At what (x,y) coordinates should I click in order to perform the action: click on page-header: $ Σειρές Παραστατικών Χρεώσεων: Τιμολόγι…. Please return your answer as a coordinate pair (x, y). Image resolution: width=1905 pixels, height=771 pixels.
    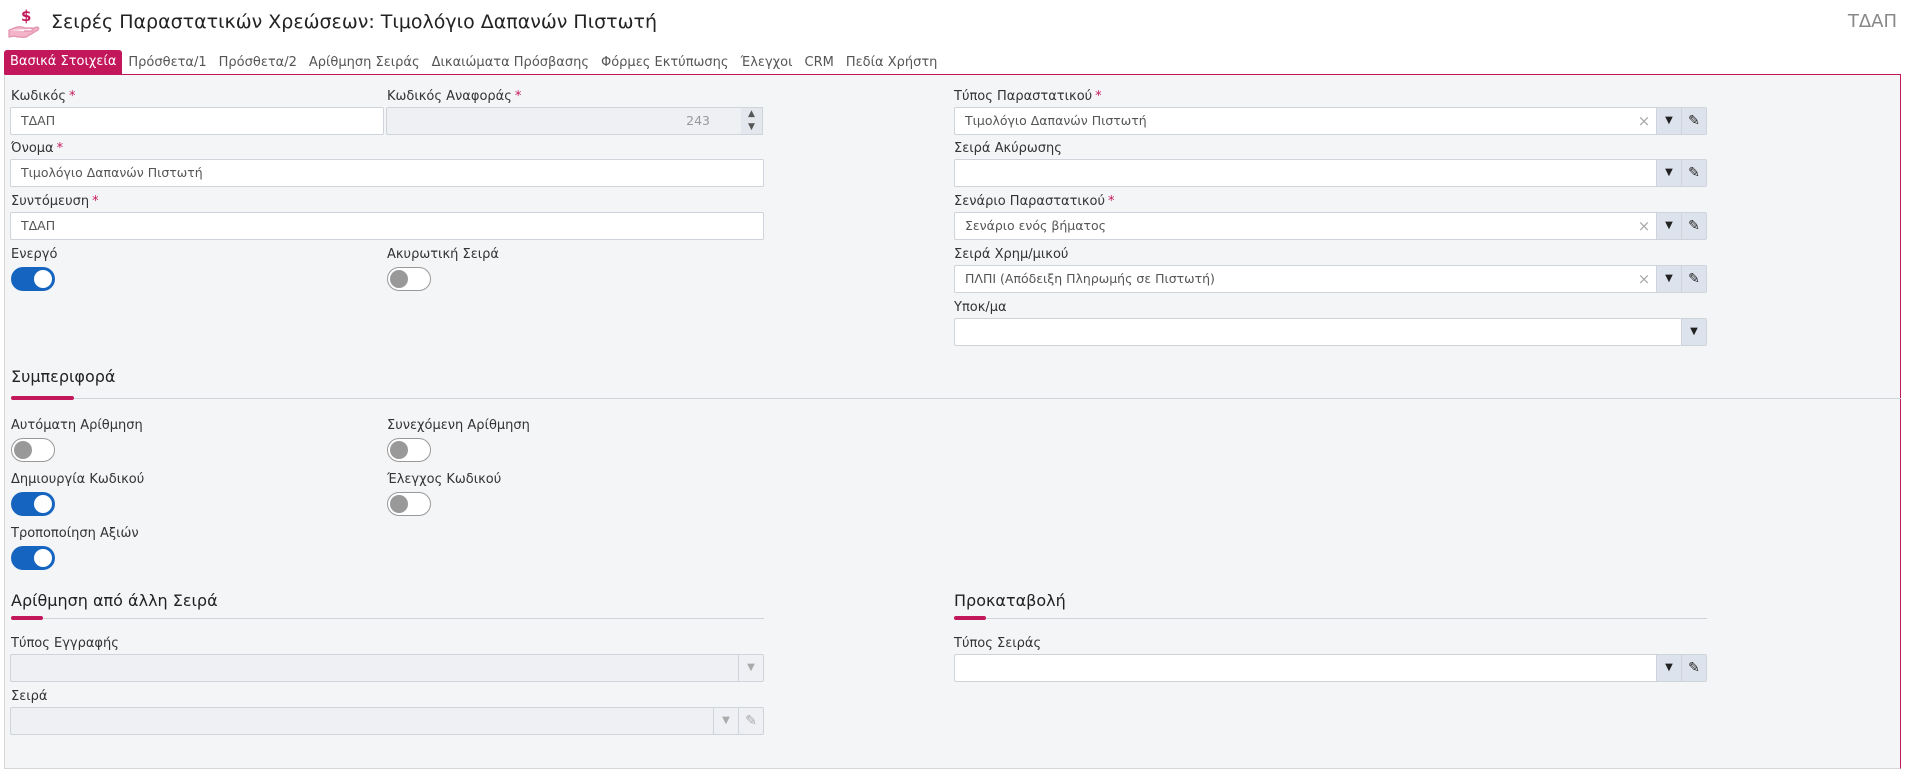
    Looking at the image, I should click on (952, 23).